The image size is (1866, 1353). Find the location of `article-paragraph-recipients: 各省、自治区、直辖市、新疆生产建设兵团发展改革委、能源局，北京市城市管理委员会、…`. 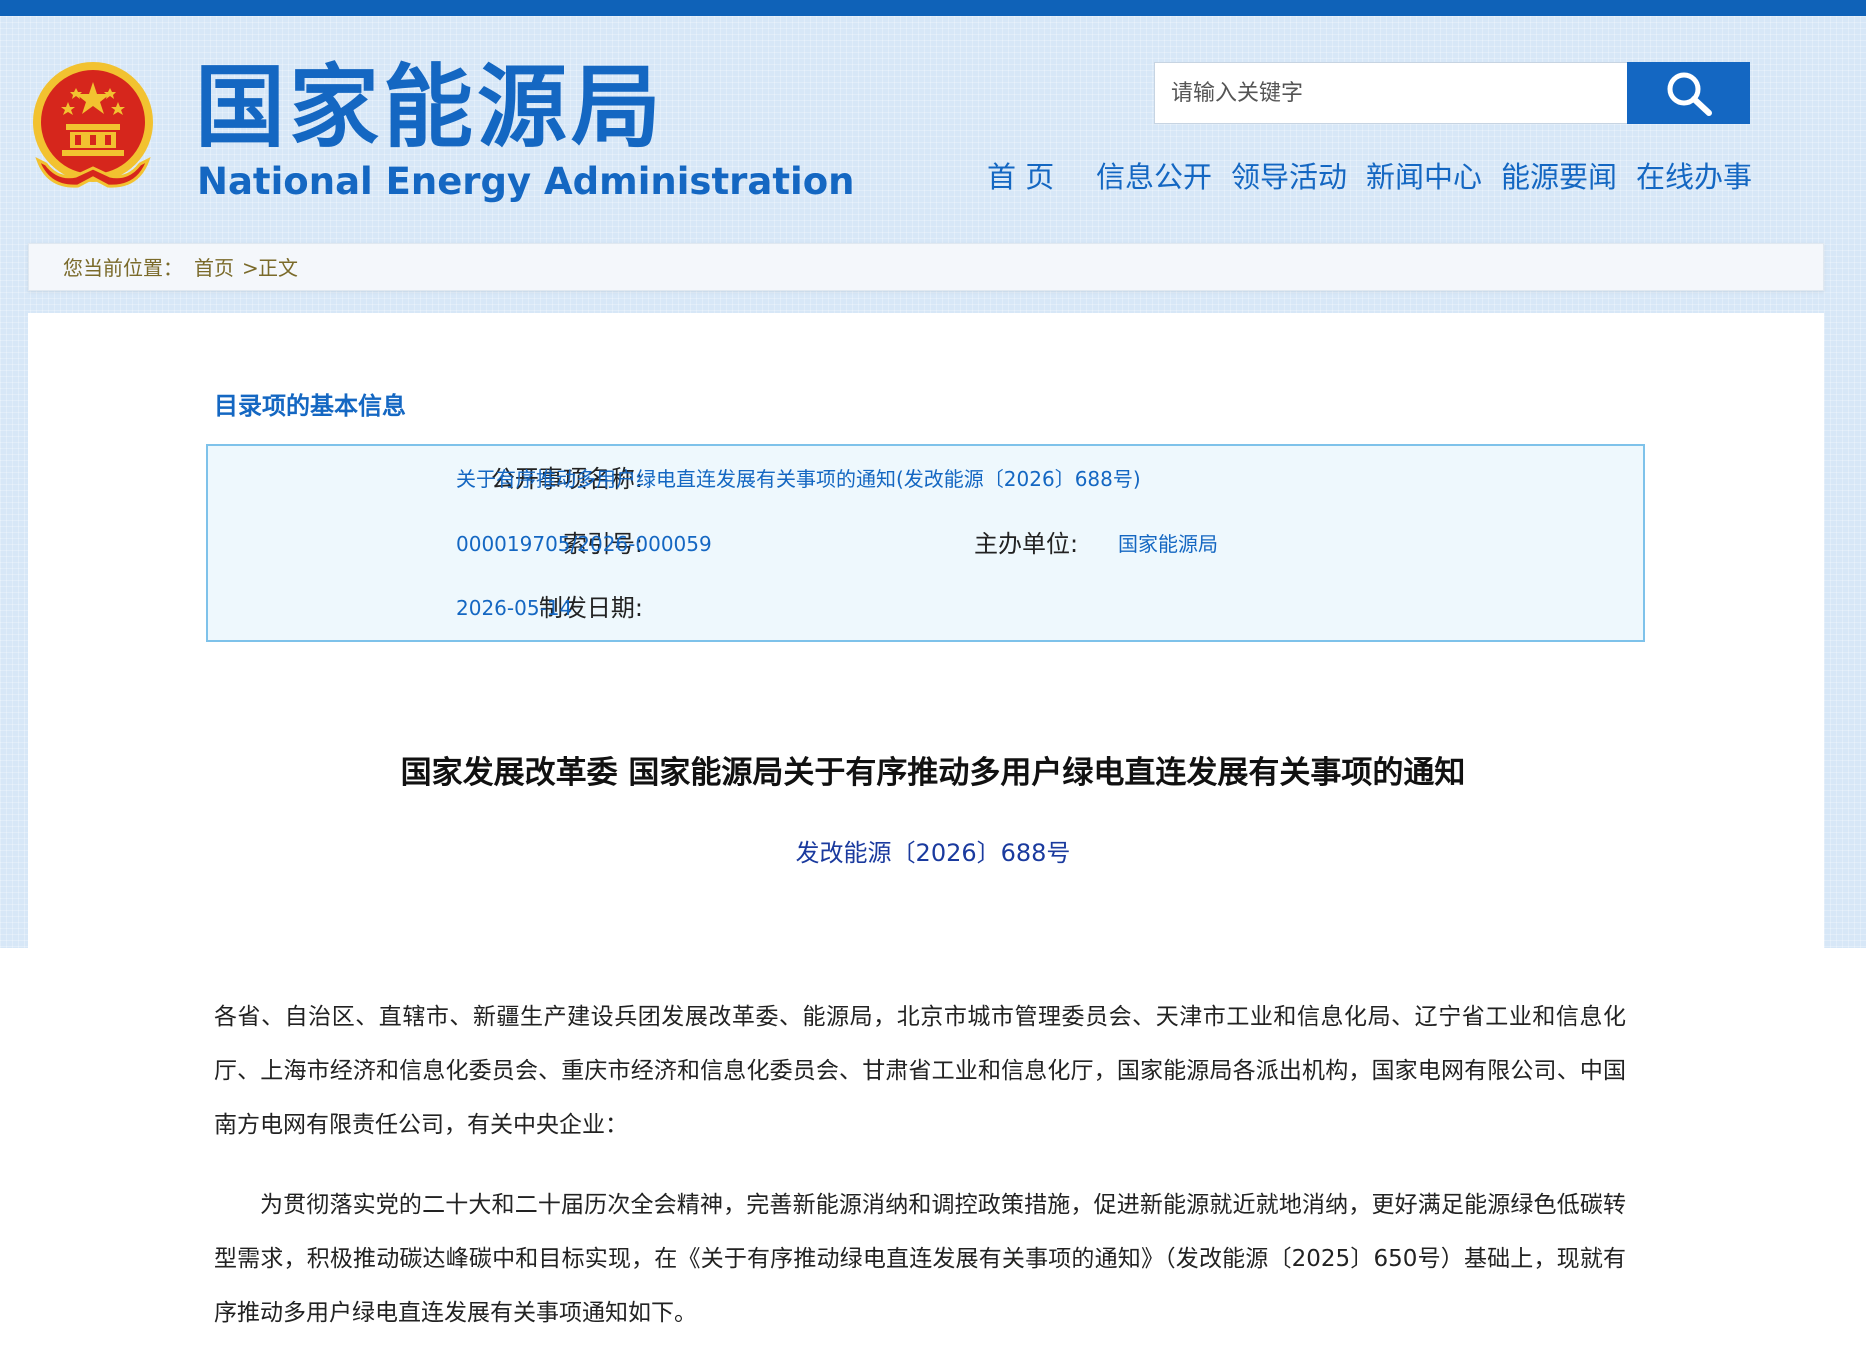

article-paragraph-recipients: 各省、自治区、直辖市、新疆生产建设兵团发展改革委、能源局，北京市城市管理委员会、… is located at coordinates (920, 1071).